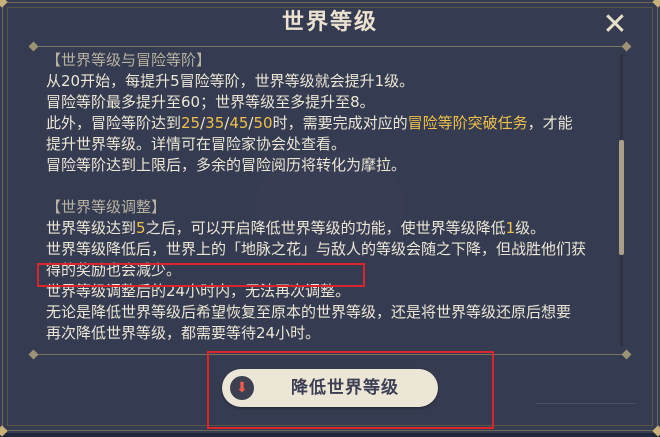  What do you see at coordinates (201, 275) in the screenshot?
I see `annotation-box-notice` at bounding box center [201, 275].